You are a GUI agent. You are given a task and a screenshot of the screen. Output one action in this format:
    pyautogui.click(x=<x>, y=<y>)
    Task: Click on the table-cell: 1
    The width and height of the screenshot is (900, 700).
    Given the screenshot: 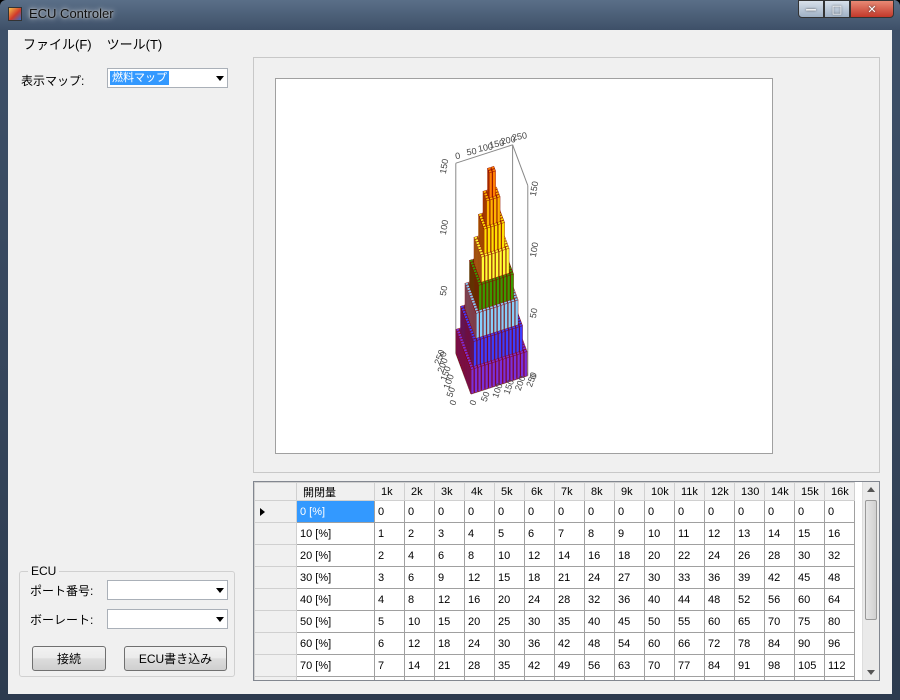 What is the action you would take?
    pyautogui.click(x=389, y=533)
    